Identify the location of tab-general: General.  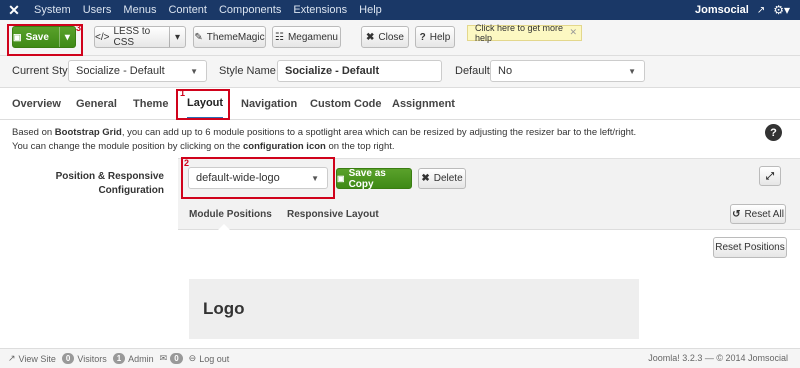
(96, 103).